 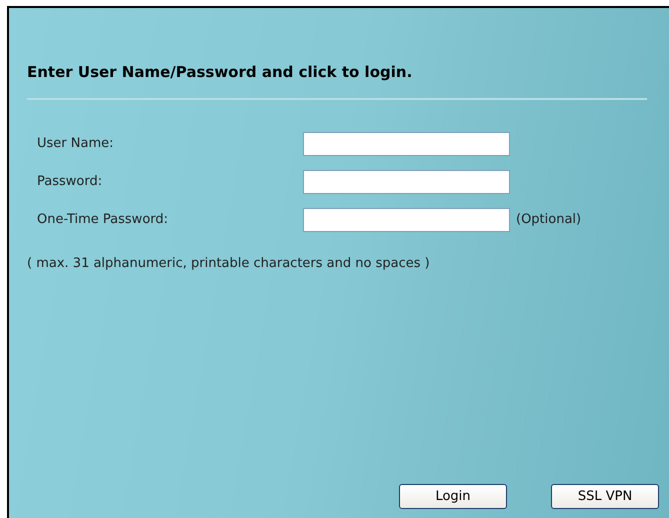 What do you see at coordinates (605, 496) in the screenshot?
I see `ssl-vpn-button: SSL VPN` at bounding box center [605, 496].